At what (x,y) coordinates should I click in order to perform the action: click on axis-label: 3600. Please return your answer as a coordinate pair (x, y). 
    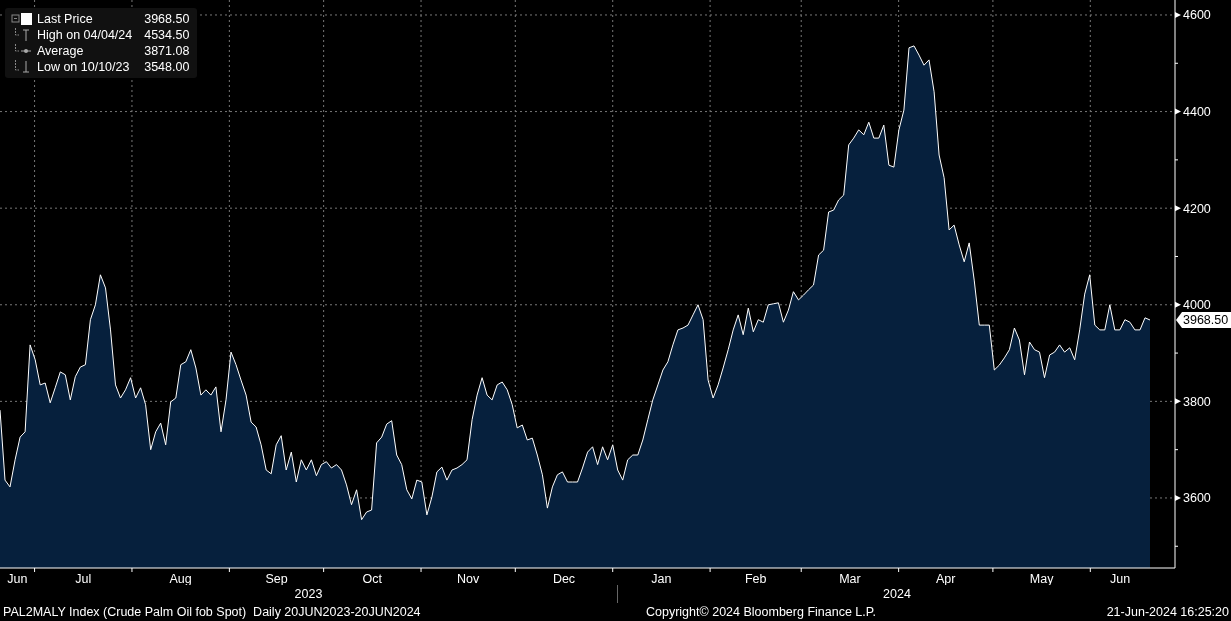
    Looking at the image, I should click on (1197, 498).